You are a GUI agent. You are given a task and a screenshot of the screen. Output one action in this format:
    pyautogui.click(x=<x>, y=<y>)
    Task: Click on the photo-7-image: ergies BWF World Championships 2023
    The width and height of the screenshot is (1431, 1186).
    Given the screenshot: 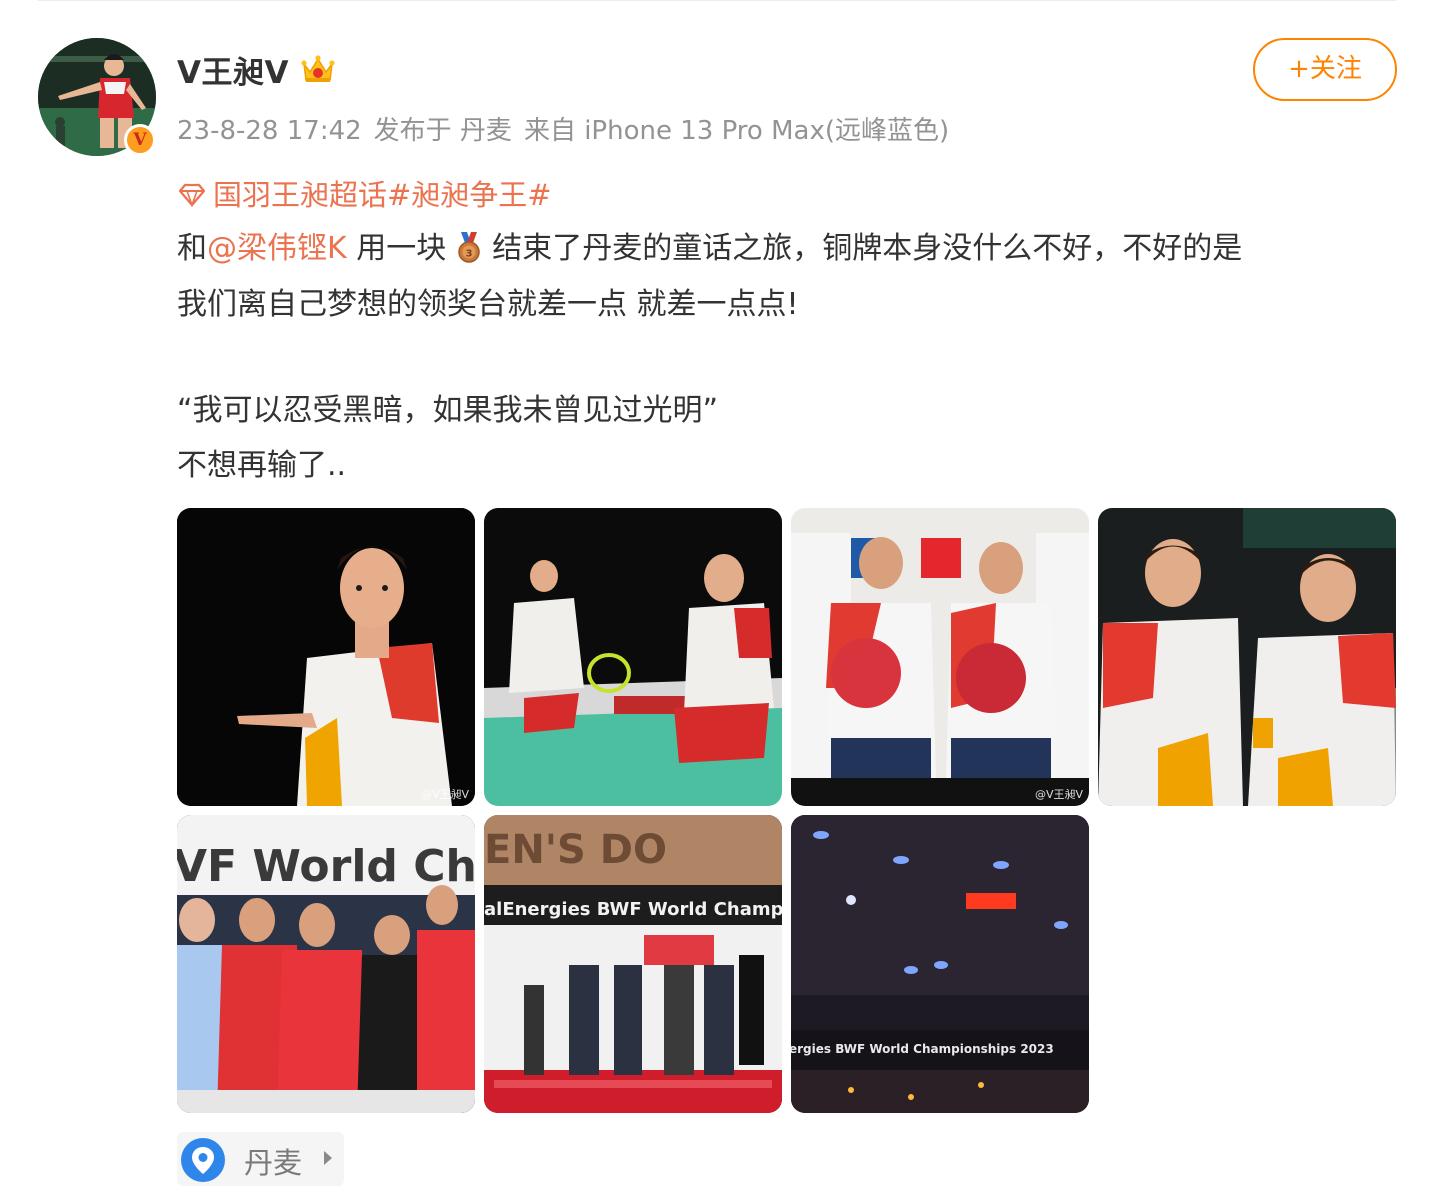 What is the action you would take?
    pyautogui.click(x=940, y=964)
    